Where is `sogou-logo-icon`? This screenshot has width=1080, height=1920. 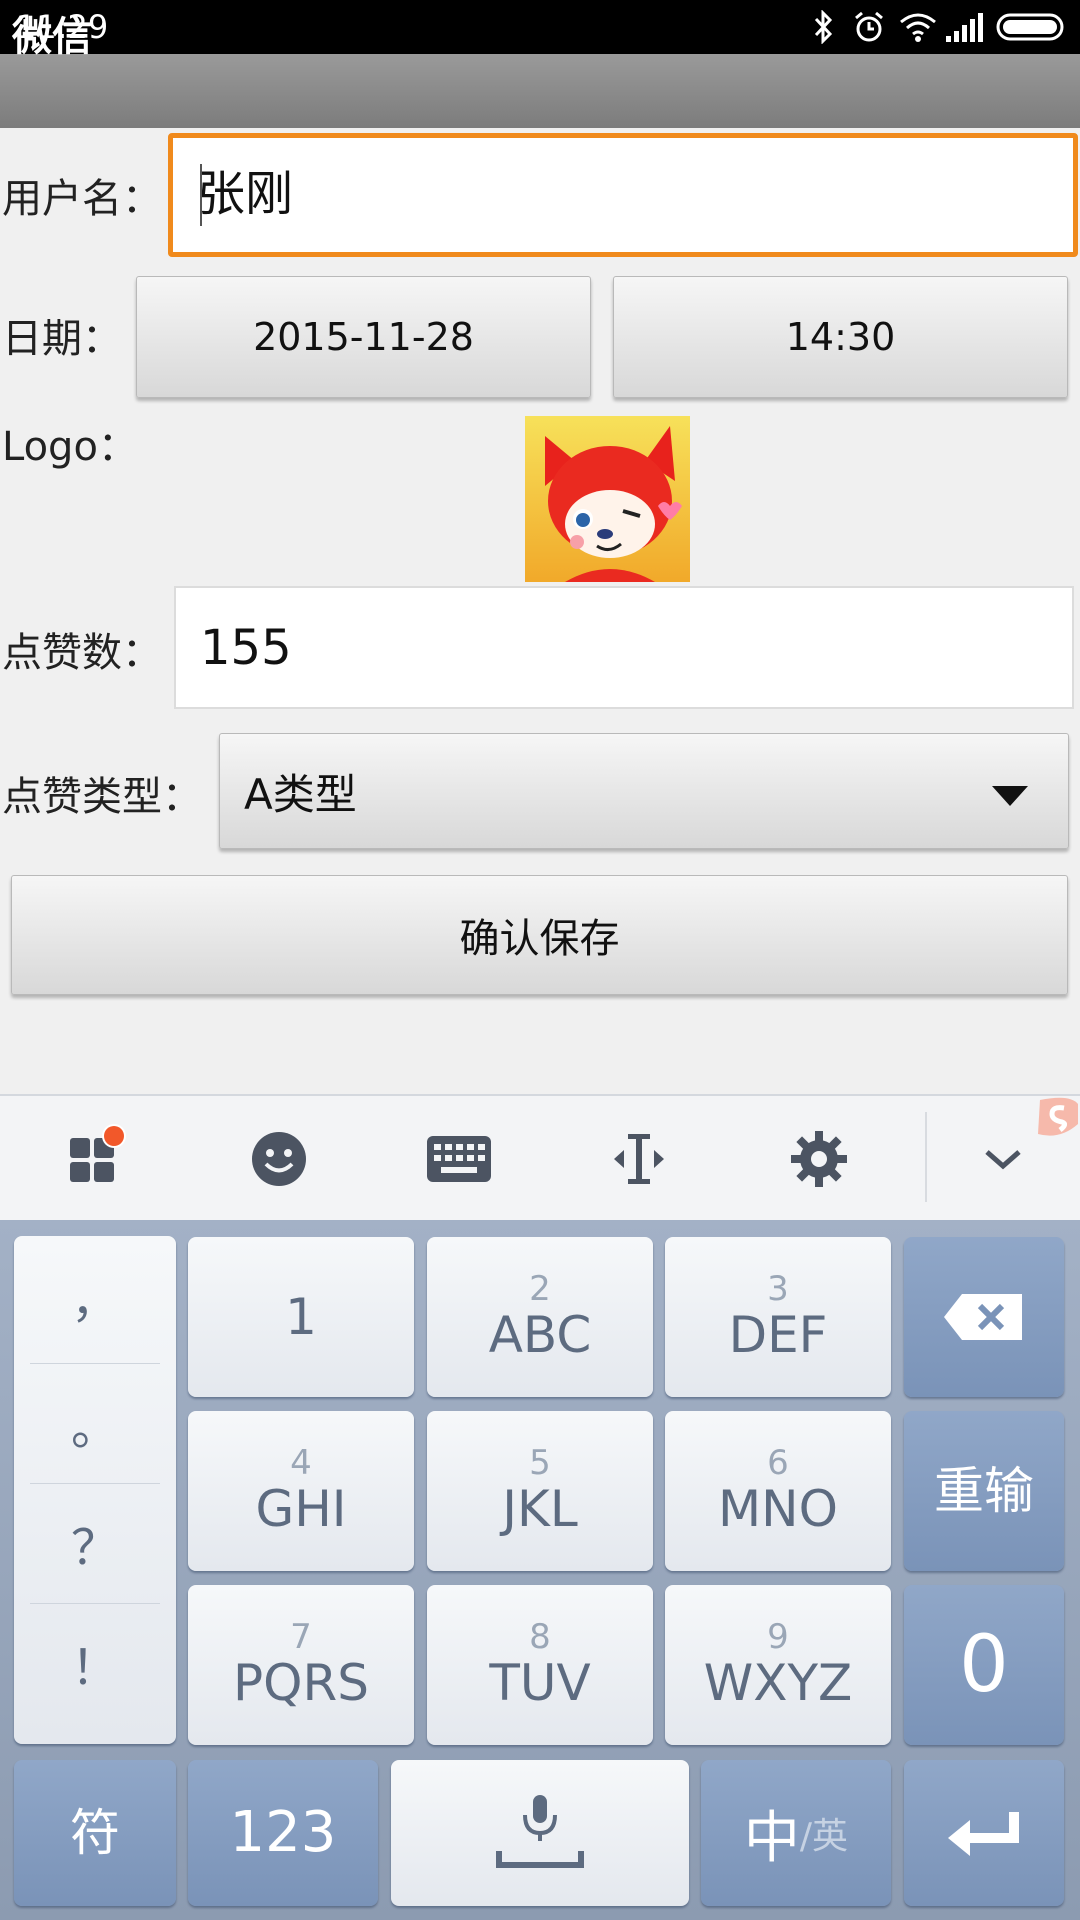
sogou-logo-icon is located at coordinates (1058, 1116).